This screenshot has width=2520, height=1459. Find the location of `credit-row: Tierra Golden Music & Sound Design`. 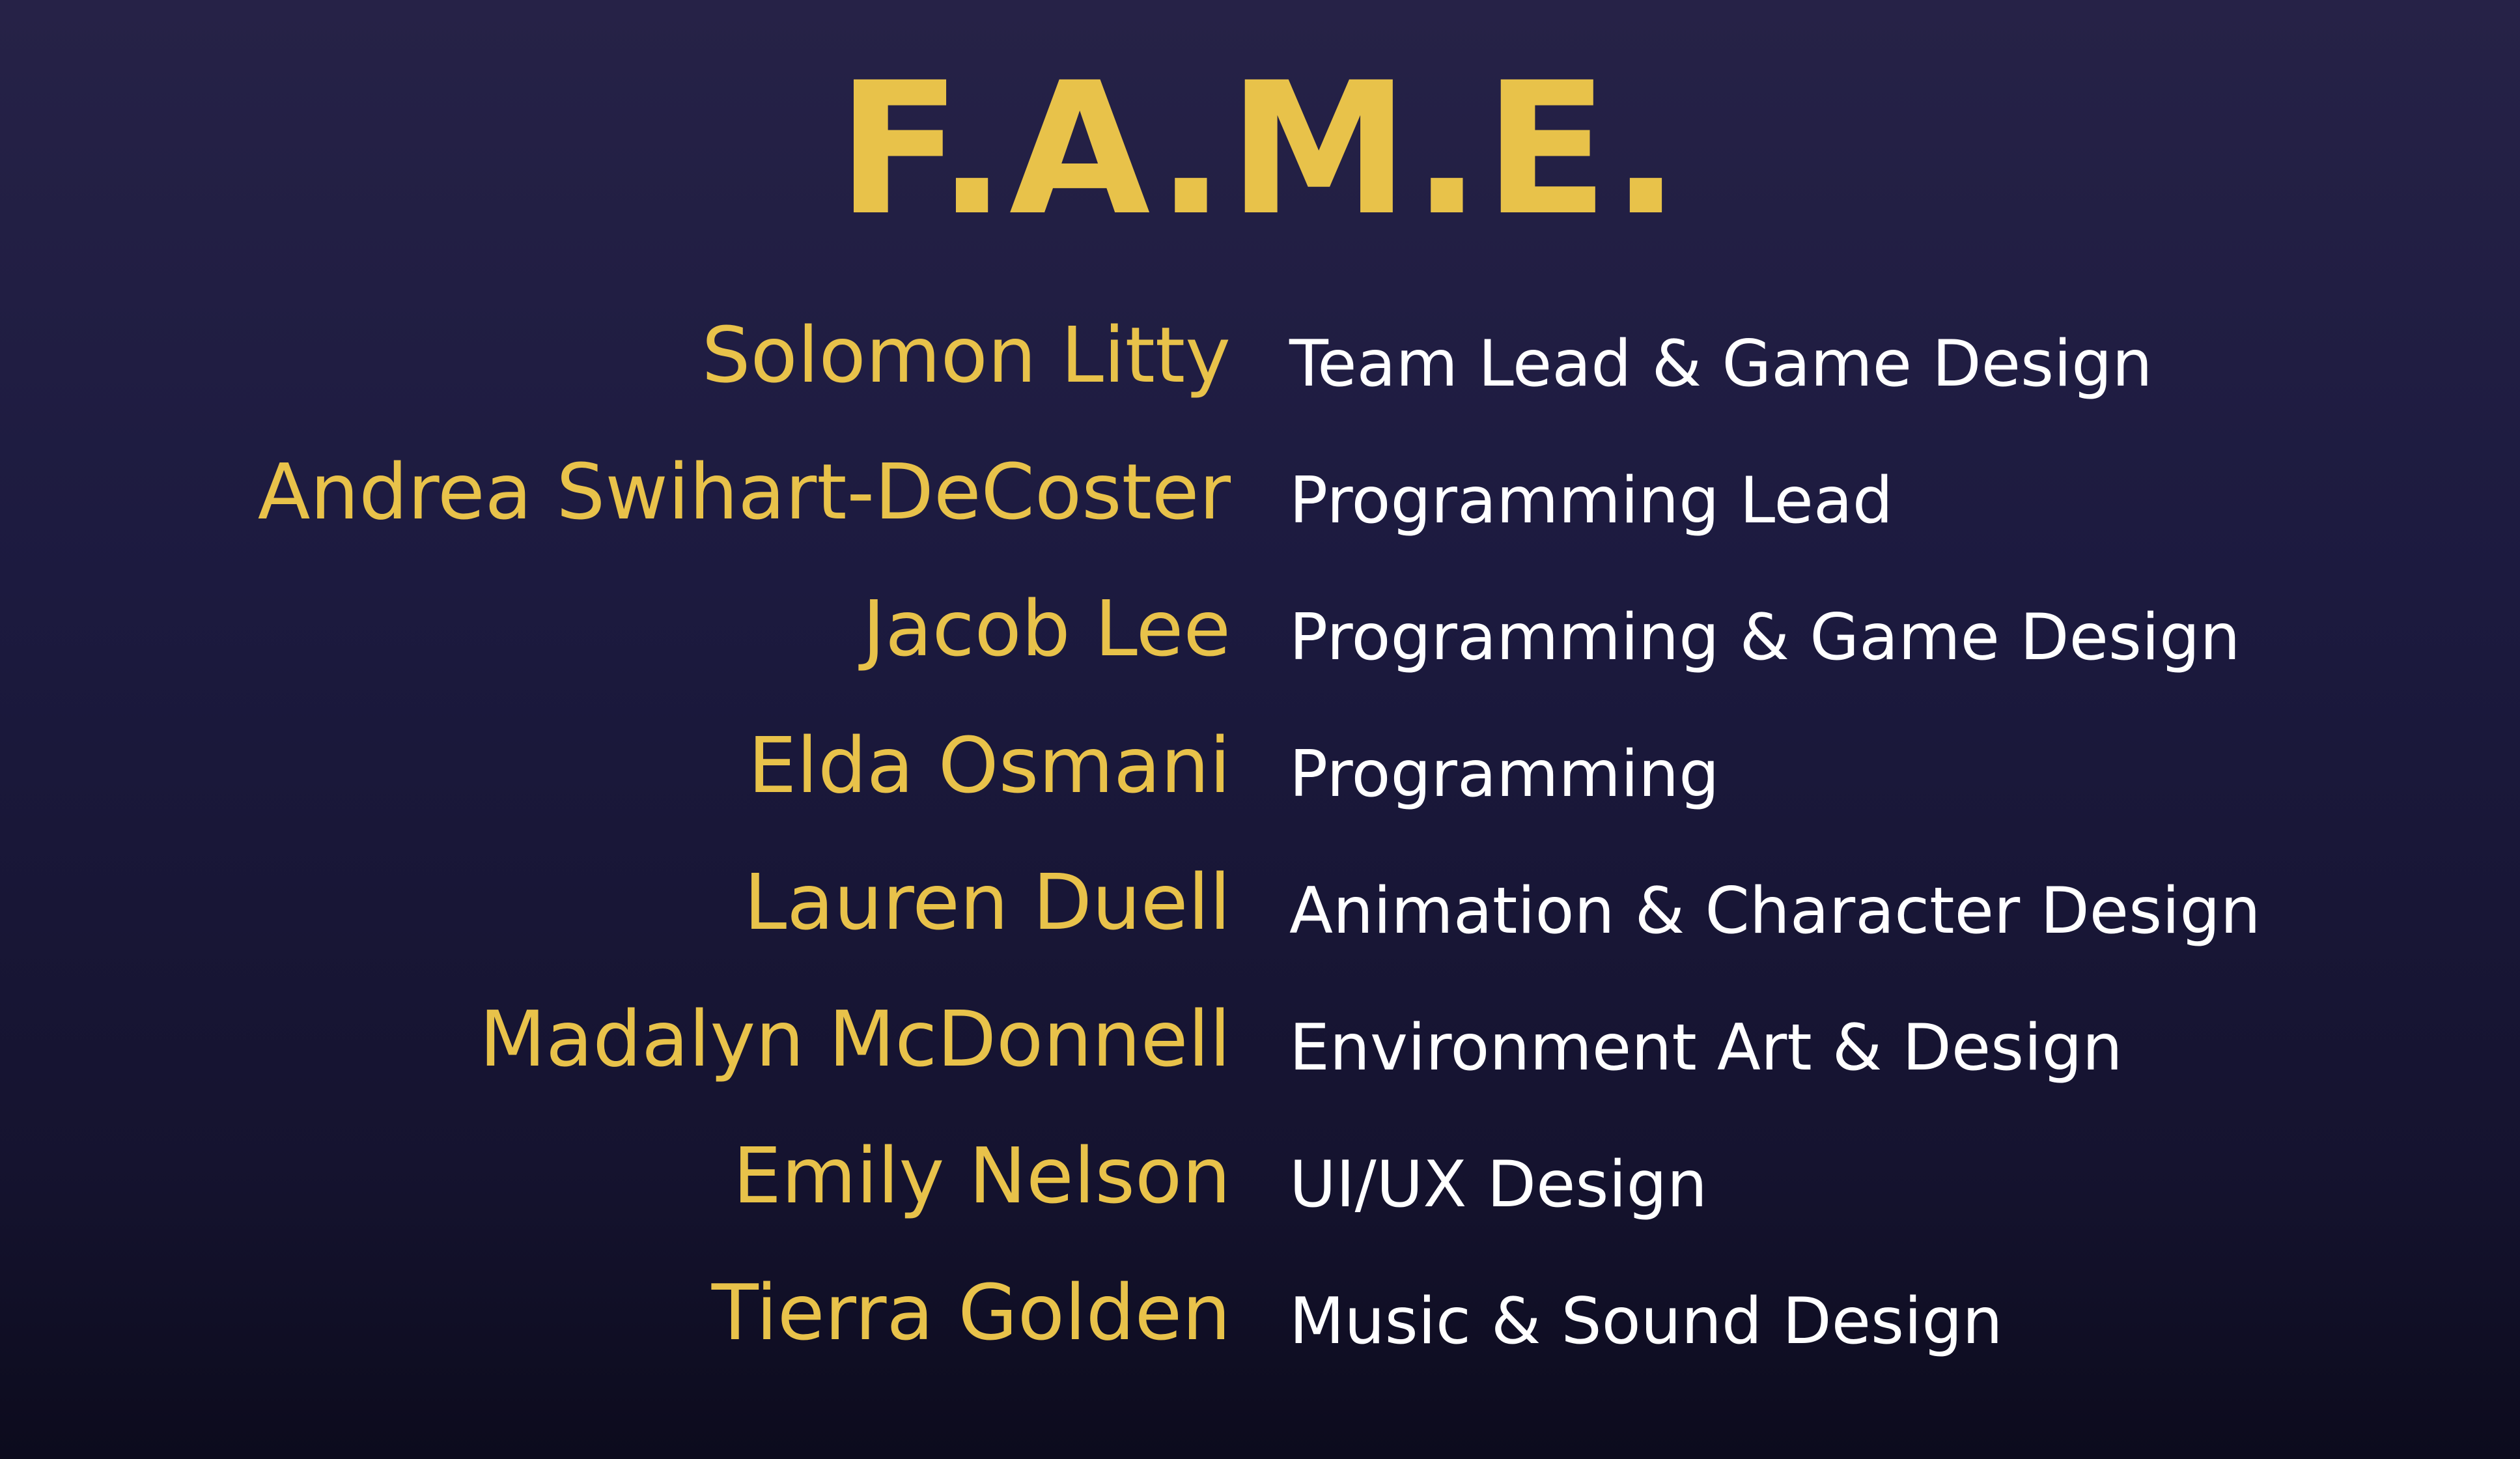

credit-row: Tierra Golden Music & Sound Design is located at coordinates (1260, 1312).